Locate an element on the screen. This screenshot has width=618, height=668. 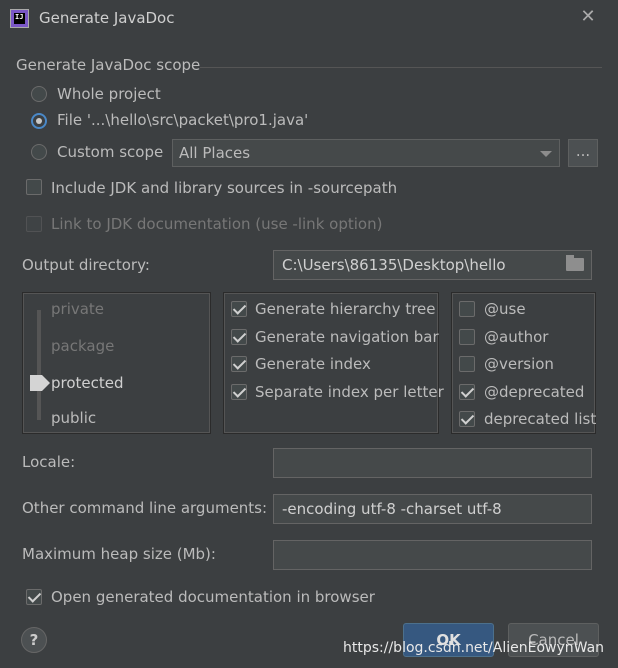
generate-option-label: Generate hierarchy tree is located at coordinates (345, 309).